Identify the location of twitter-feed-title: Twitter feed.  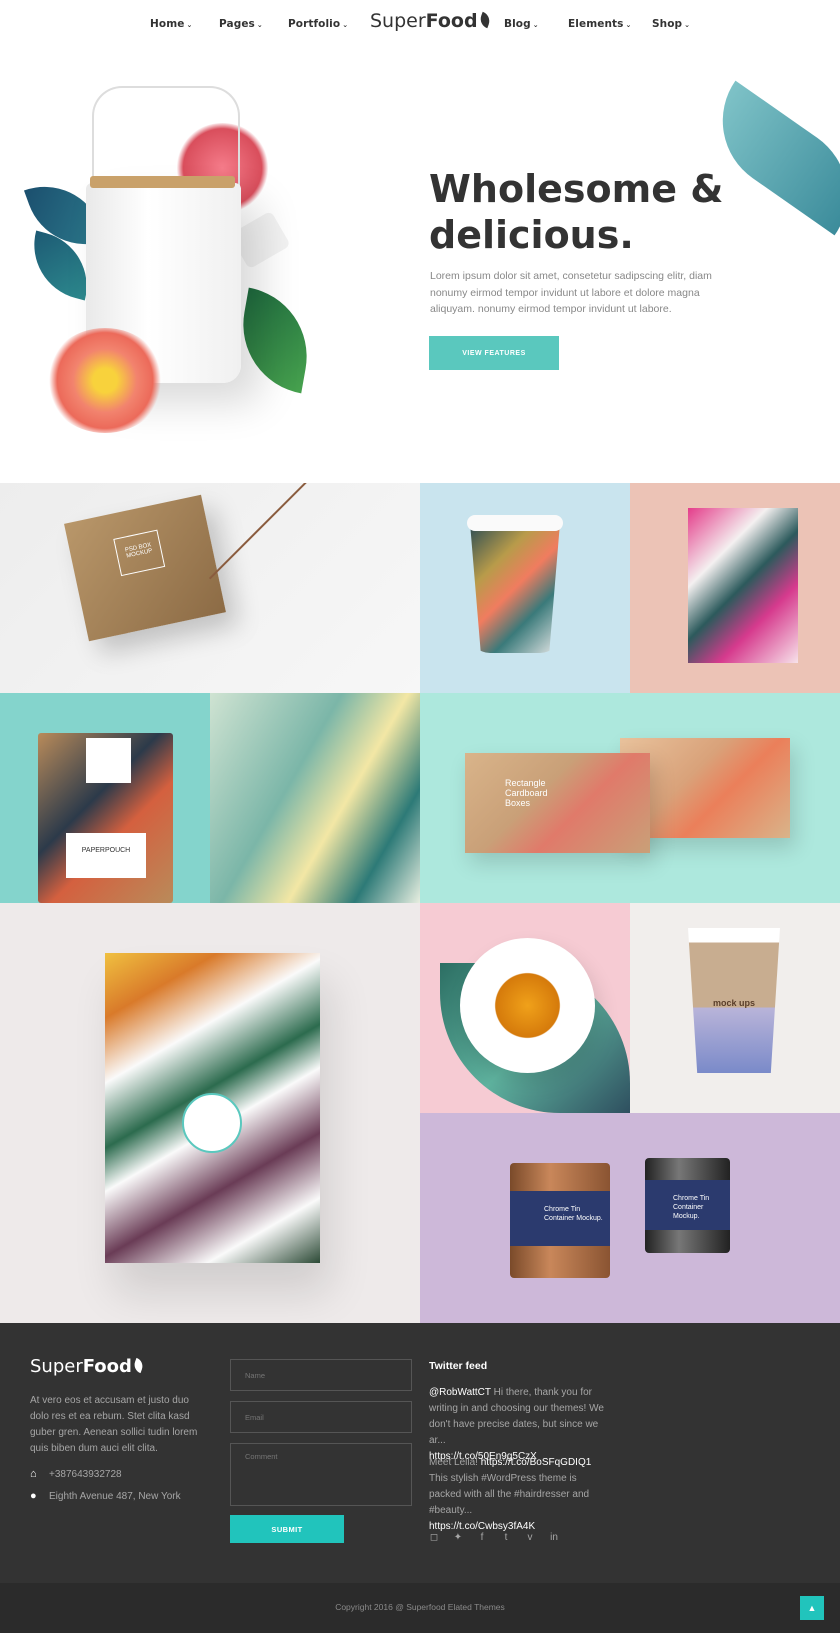
(458, 1366).